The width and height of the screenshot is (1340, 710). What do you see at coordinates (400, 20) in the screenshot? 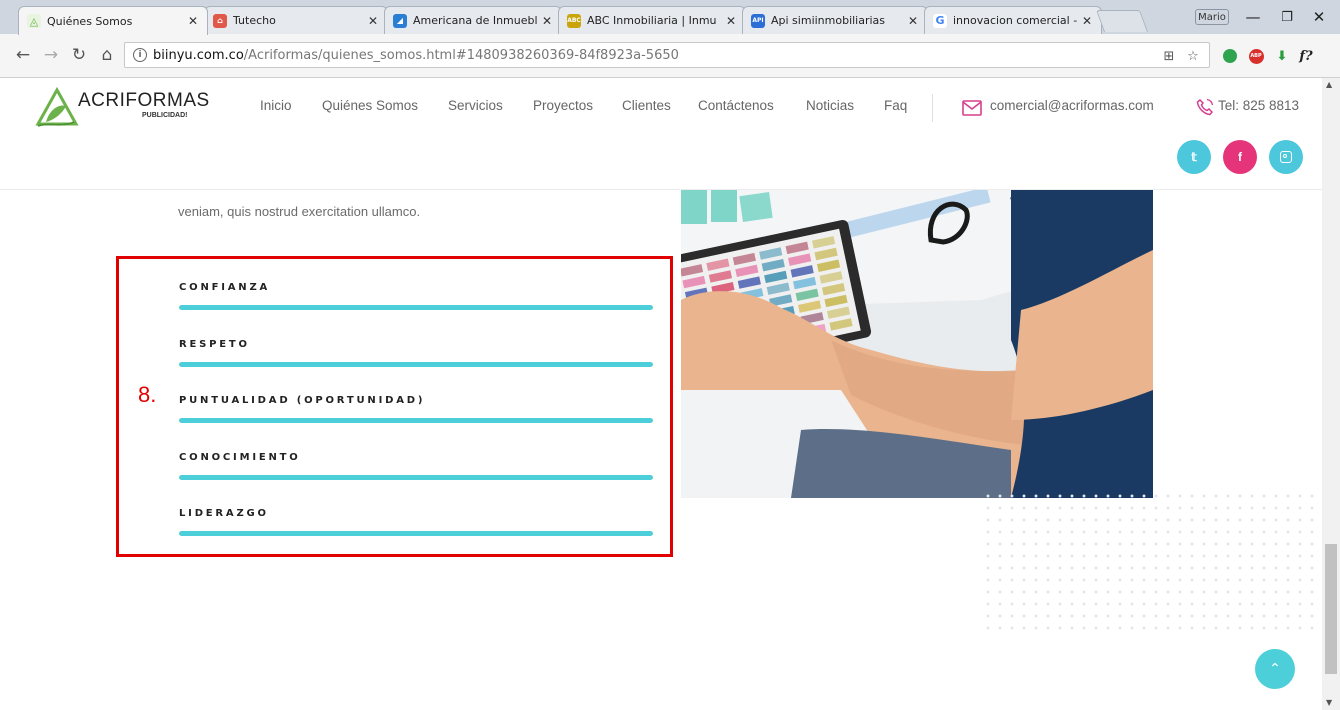
I see `americana-favicon: ◢` at bounding box center [400, 20].